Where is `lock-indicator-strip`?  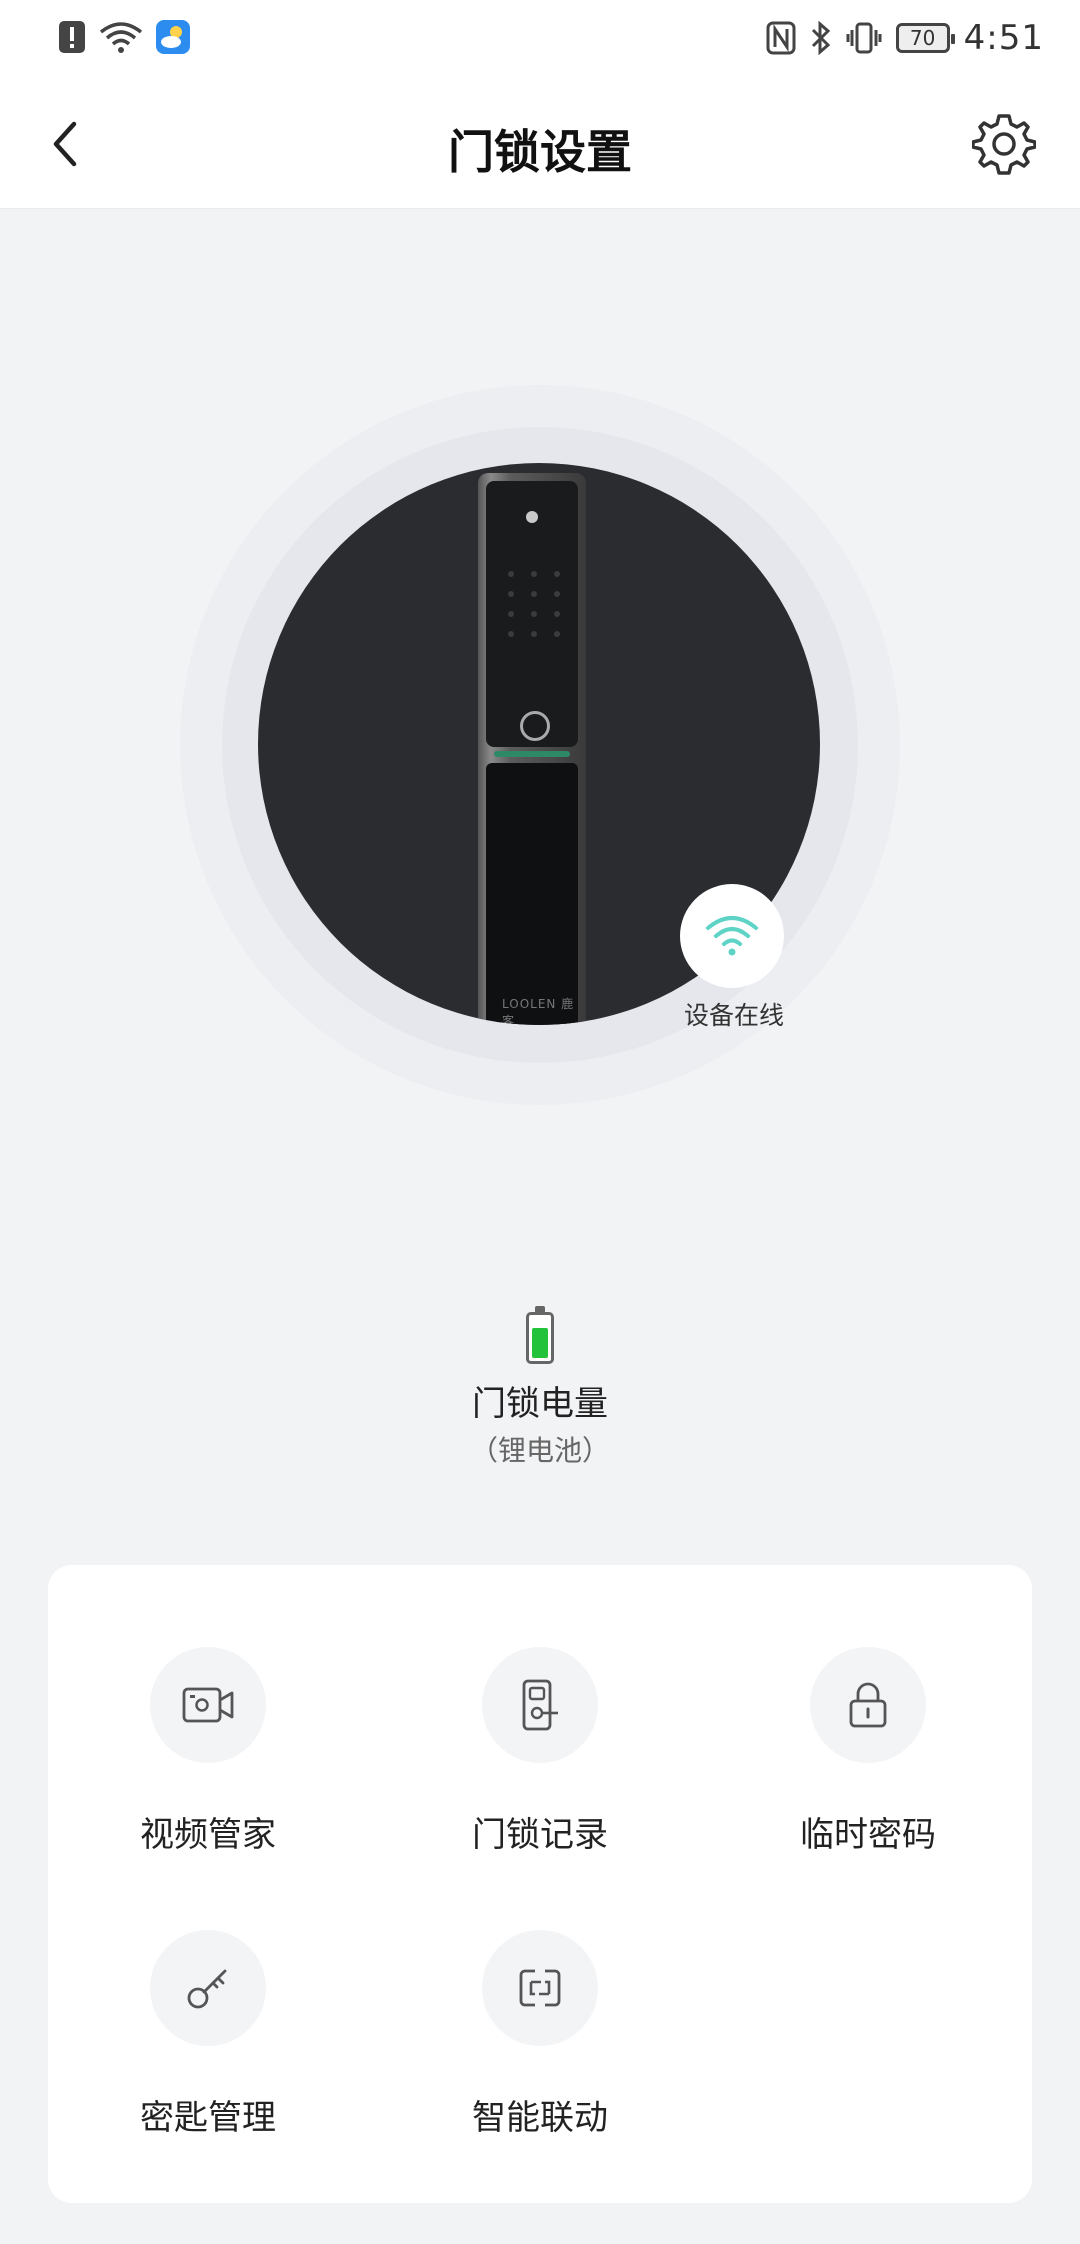 lock-indicator-strip is located at coordinates (532, 754).